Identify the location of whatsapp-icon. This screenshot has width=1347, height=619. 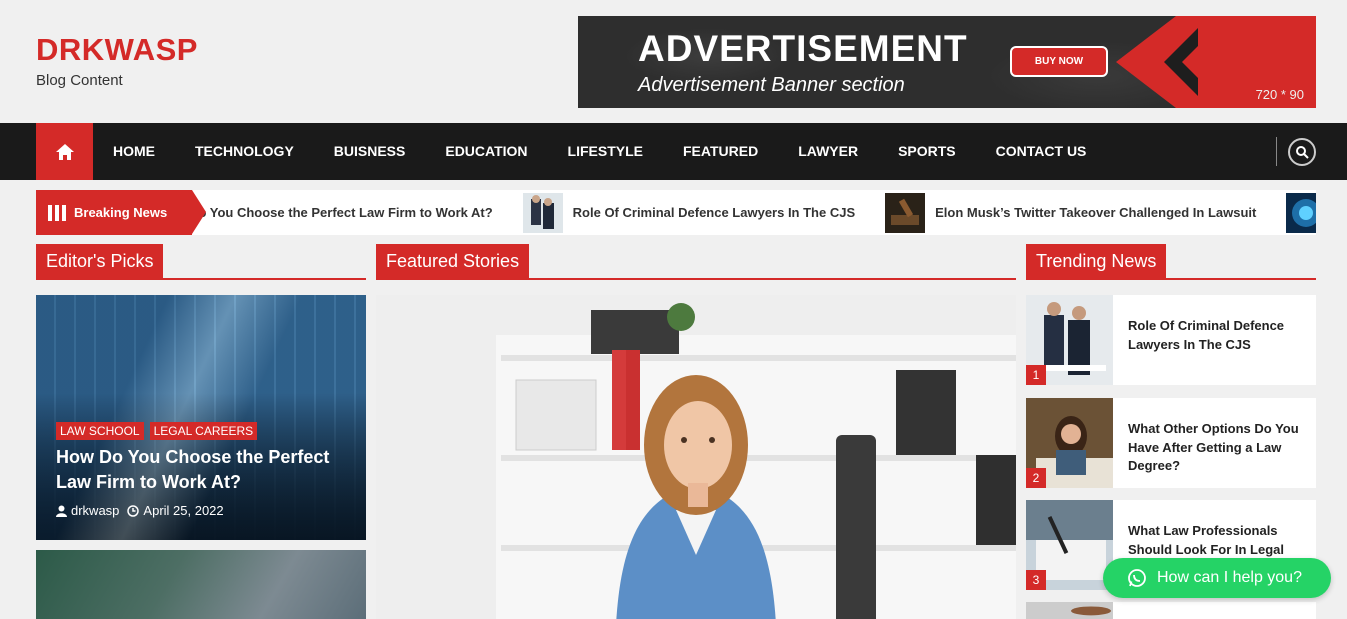
(1137, 578).